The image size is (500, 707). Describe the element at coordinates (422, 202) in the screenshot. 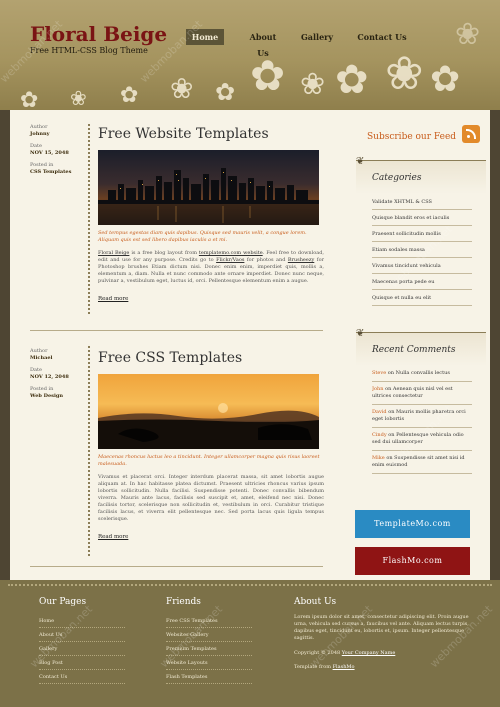

I see `category-item: Validate XHTML & CSS` at that location.